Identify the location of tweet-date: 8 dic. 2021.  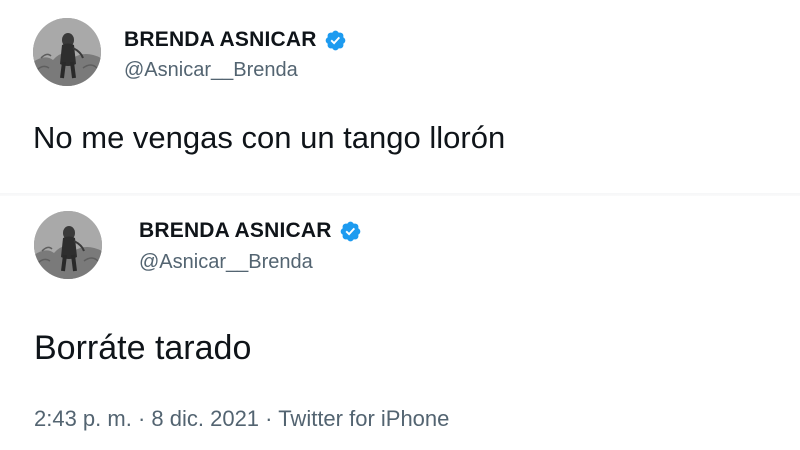
(205, 418).